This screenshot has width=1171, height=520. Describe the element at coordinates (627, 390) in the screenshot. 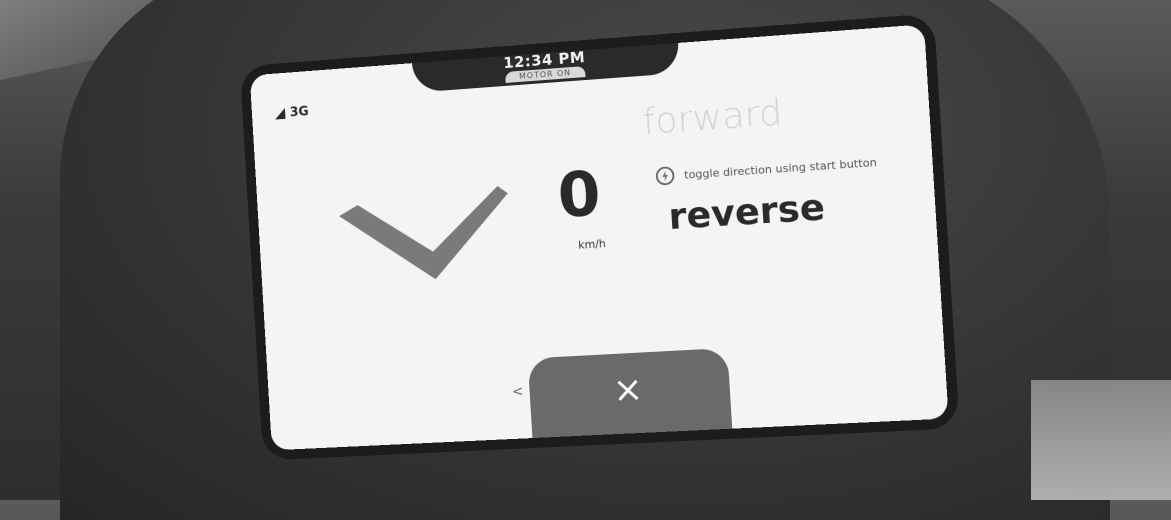

I see `close-icon` at that location.